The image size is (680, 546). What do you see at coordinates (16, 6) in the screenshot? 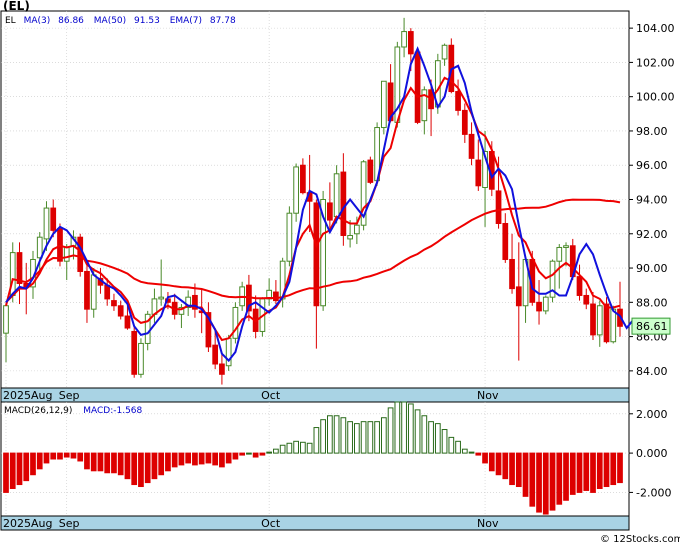
I see `symbol-label: (EL)` at bounding box center [16, 6].